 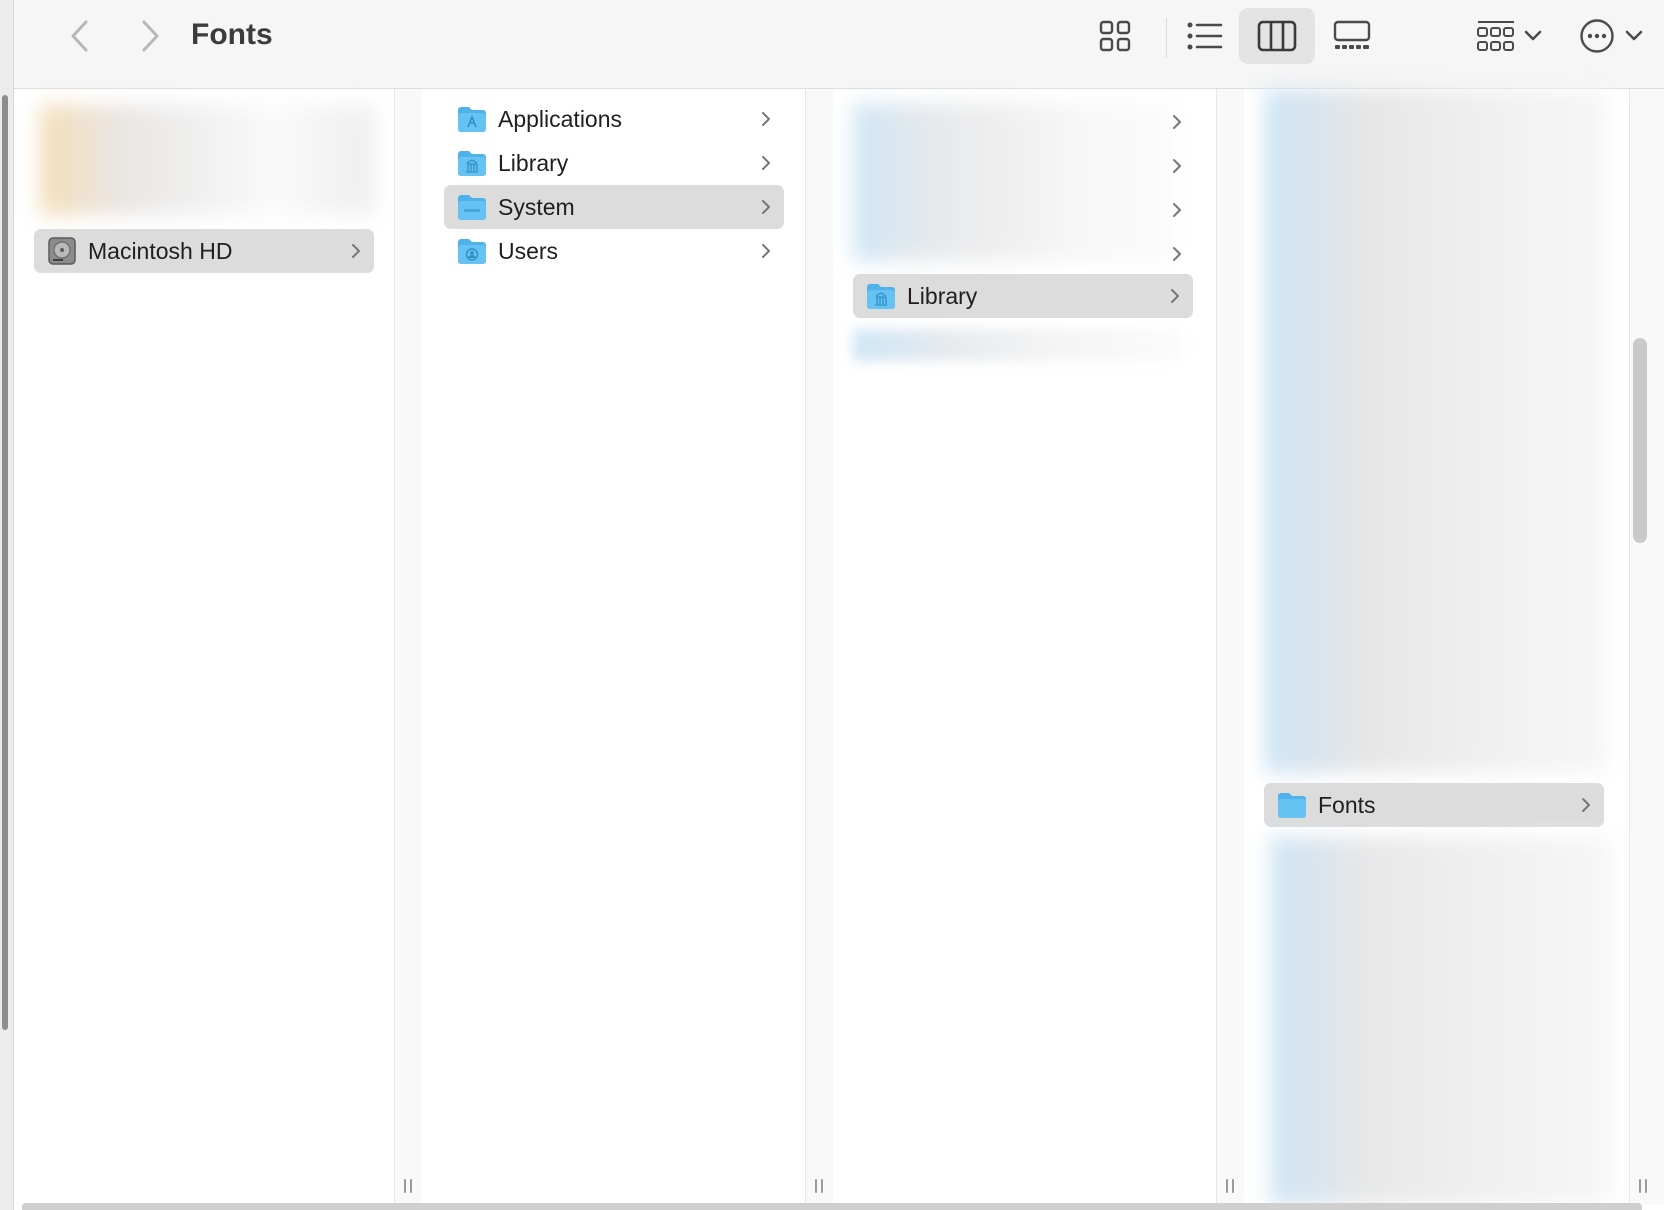 I want to click on icon-view-icon, so click(x=1115, y=36).